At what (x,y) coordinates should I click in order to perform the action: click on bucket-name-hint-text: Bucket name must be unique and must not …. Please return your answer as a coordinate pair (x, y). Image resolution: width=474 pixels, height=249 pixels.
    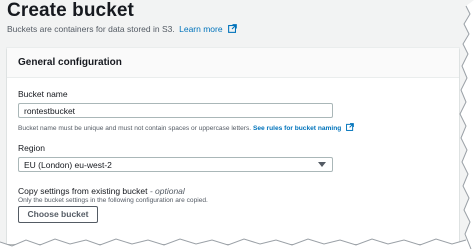
    Looking at the image, I should click on (135, 128).